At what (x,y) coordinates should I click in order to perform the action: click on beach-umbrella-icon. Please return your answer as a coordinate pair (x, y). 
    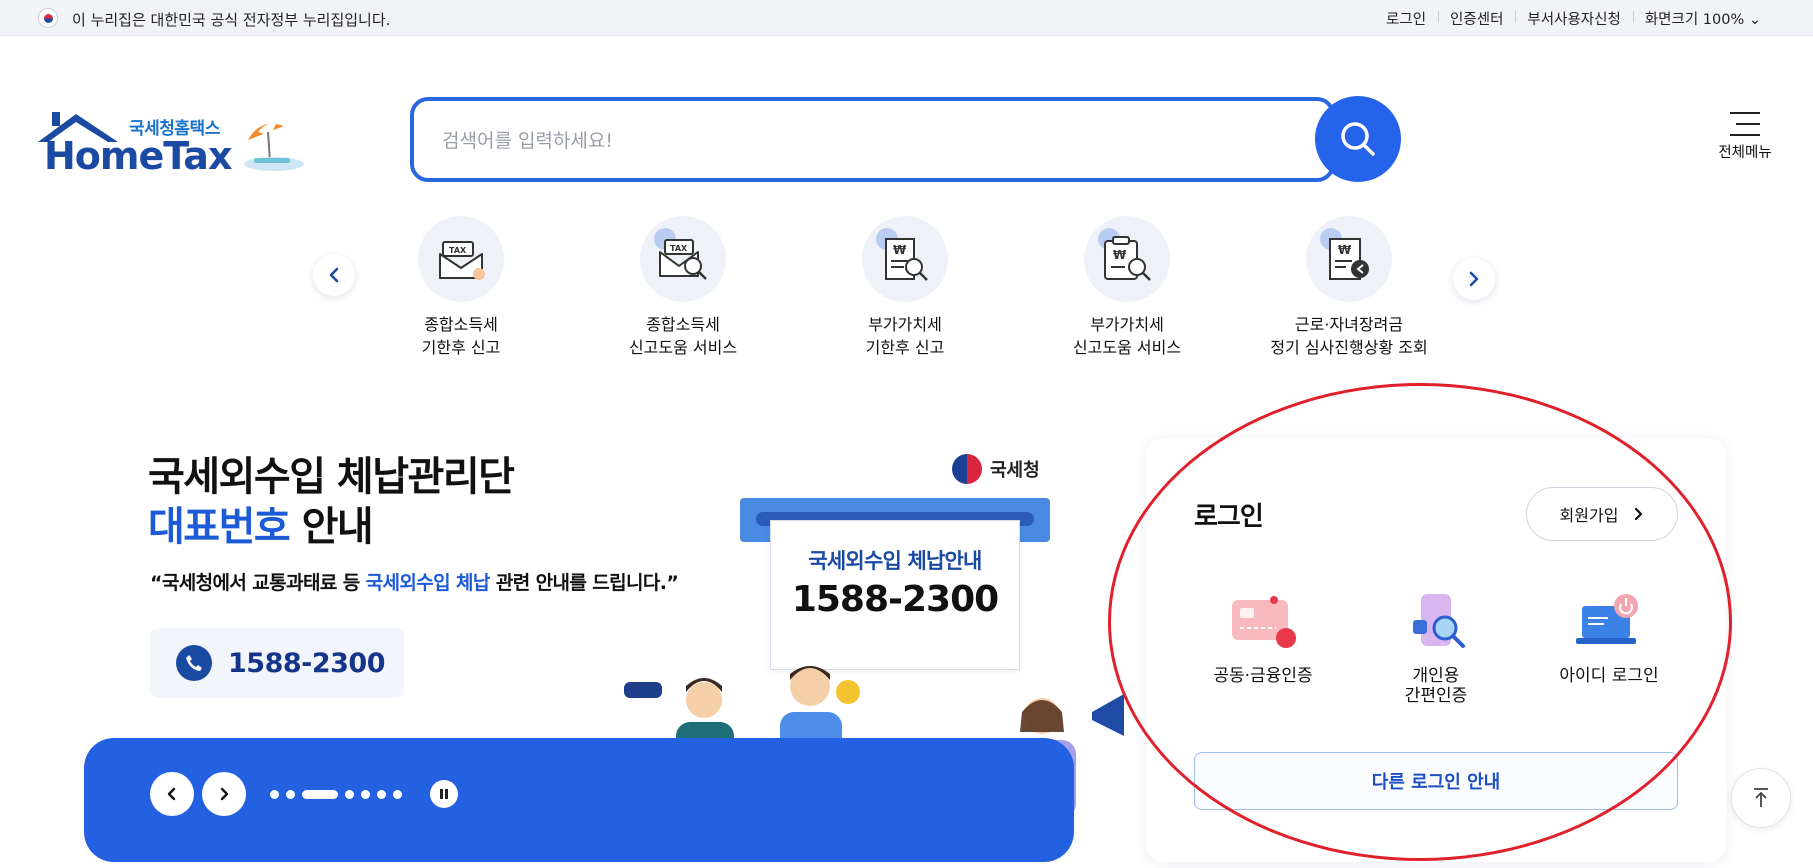
    Looking at the image, I should click on (274, 147).